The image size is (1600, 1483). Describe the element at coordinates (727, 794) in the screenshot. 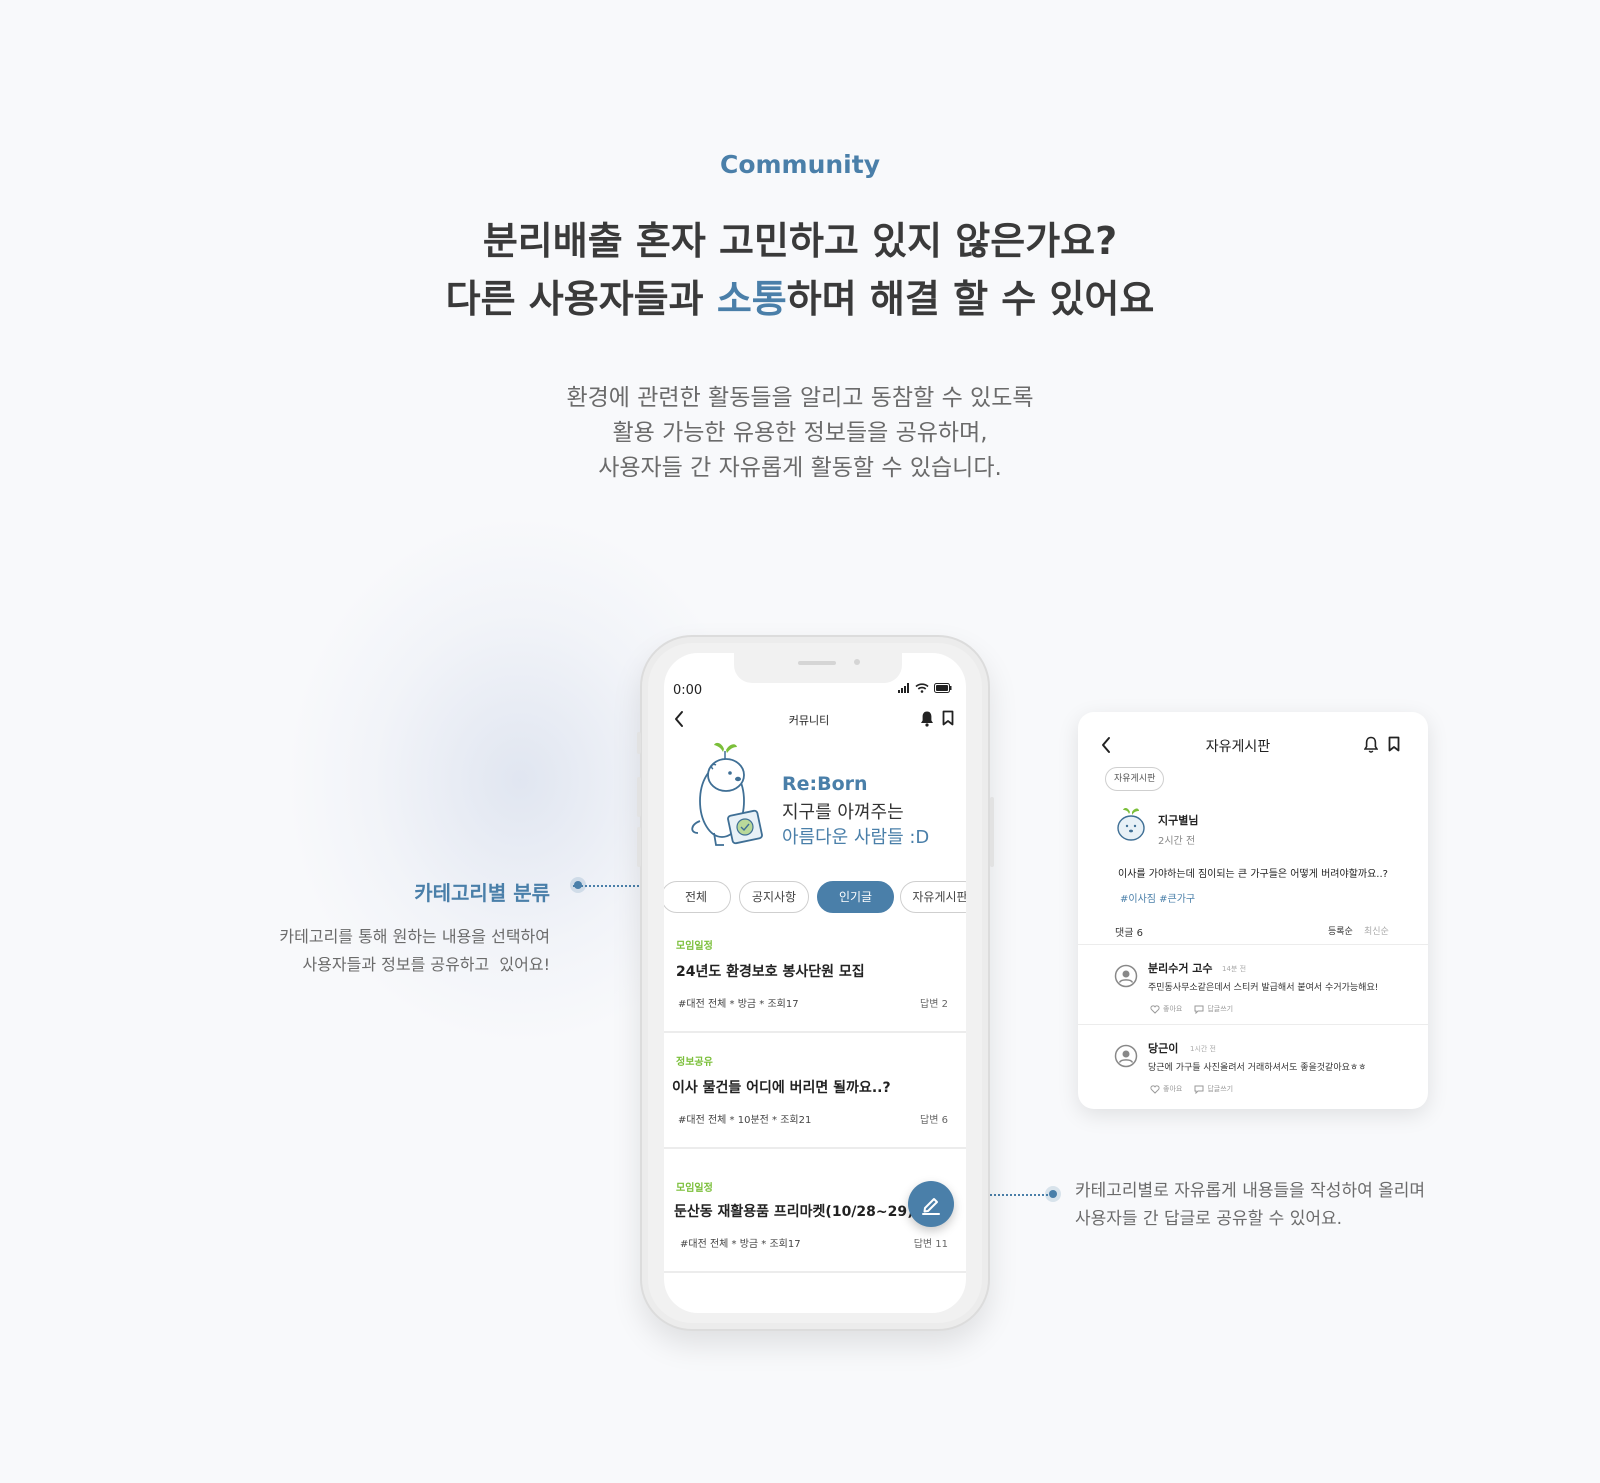

I see `otter-mascot-icon` at that location.